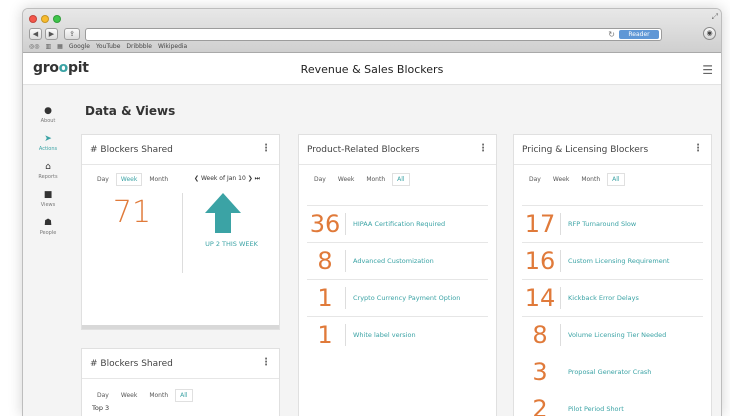 This screenshot has height=416, width=730. I want to click on bookmark-youtube: YouTube, so click(108, 46).